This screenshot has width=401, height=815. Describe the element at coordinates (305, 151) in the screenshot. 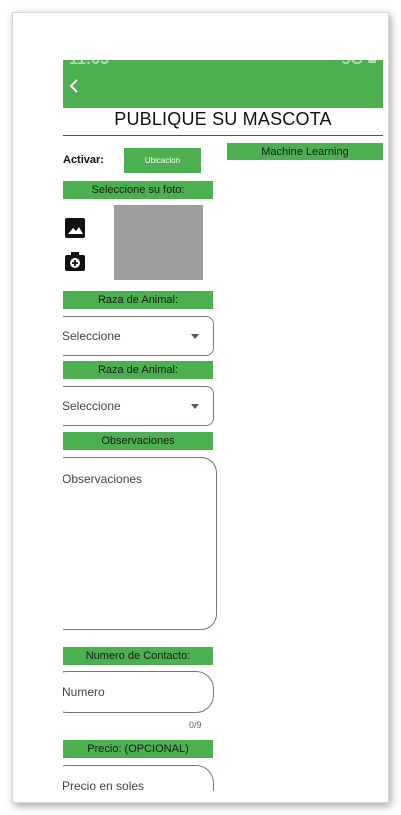

I see `machine-learning-label: Machine Learning` at that location.